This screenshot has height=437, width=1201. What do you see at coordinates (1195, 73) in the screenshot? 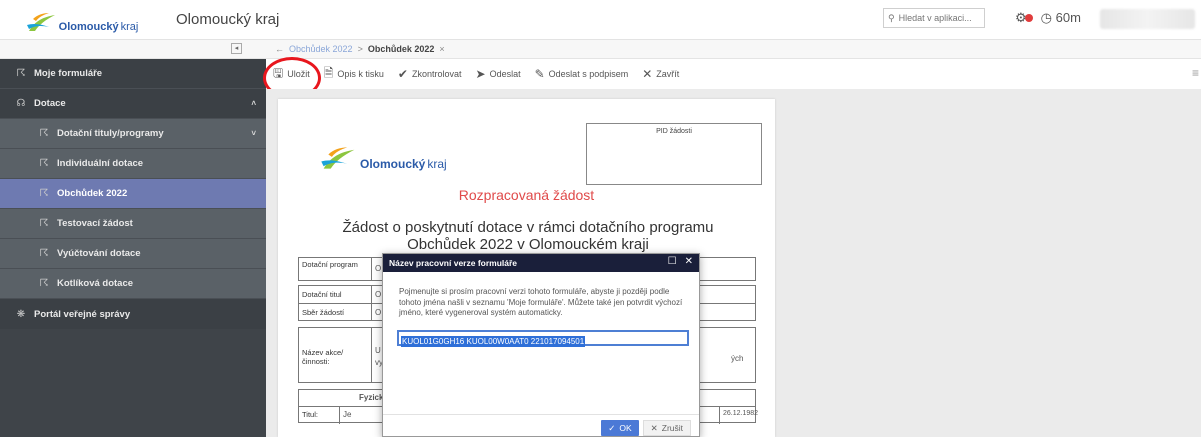
I see `menu-icon: ≡` at bounding box center [1195, 73].